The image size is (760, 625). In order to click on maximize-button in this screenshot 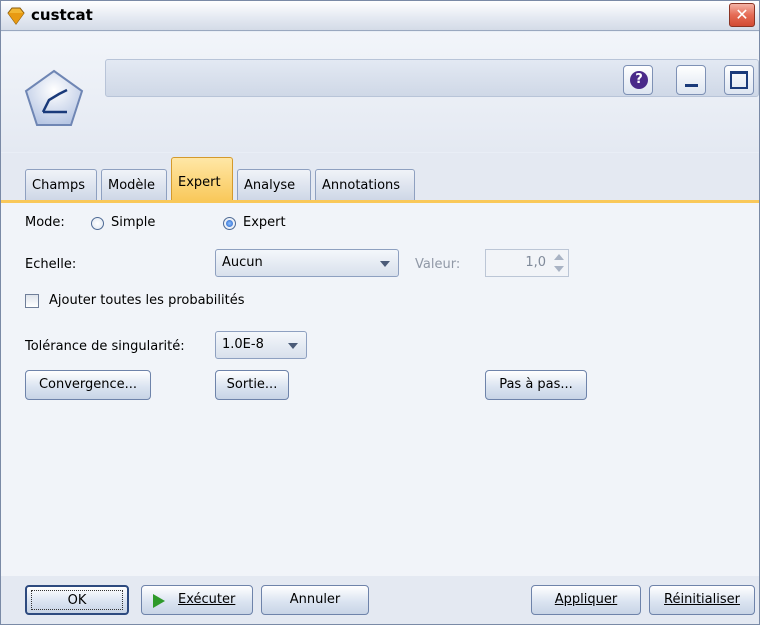, I will do `click(739, 80)`.